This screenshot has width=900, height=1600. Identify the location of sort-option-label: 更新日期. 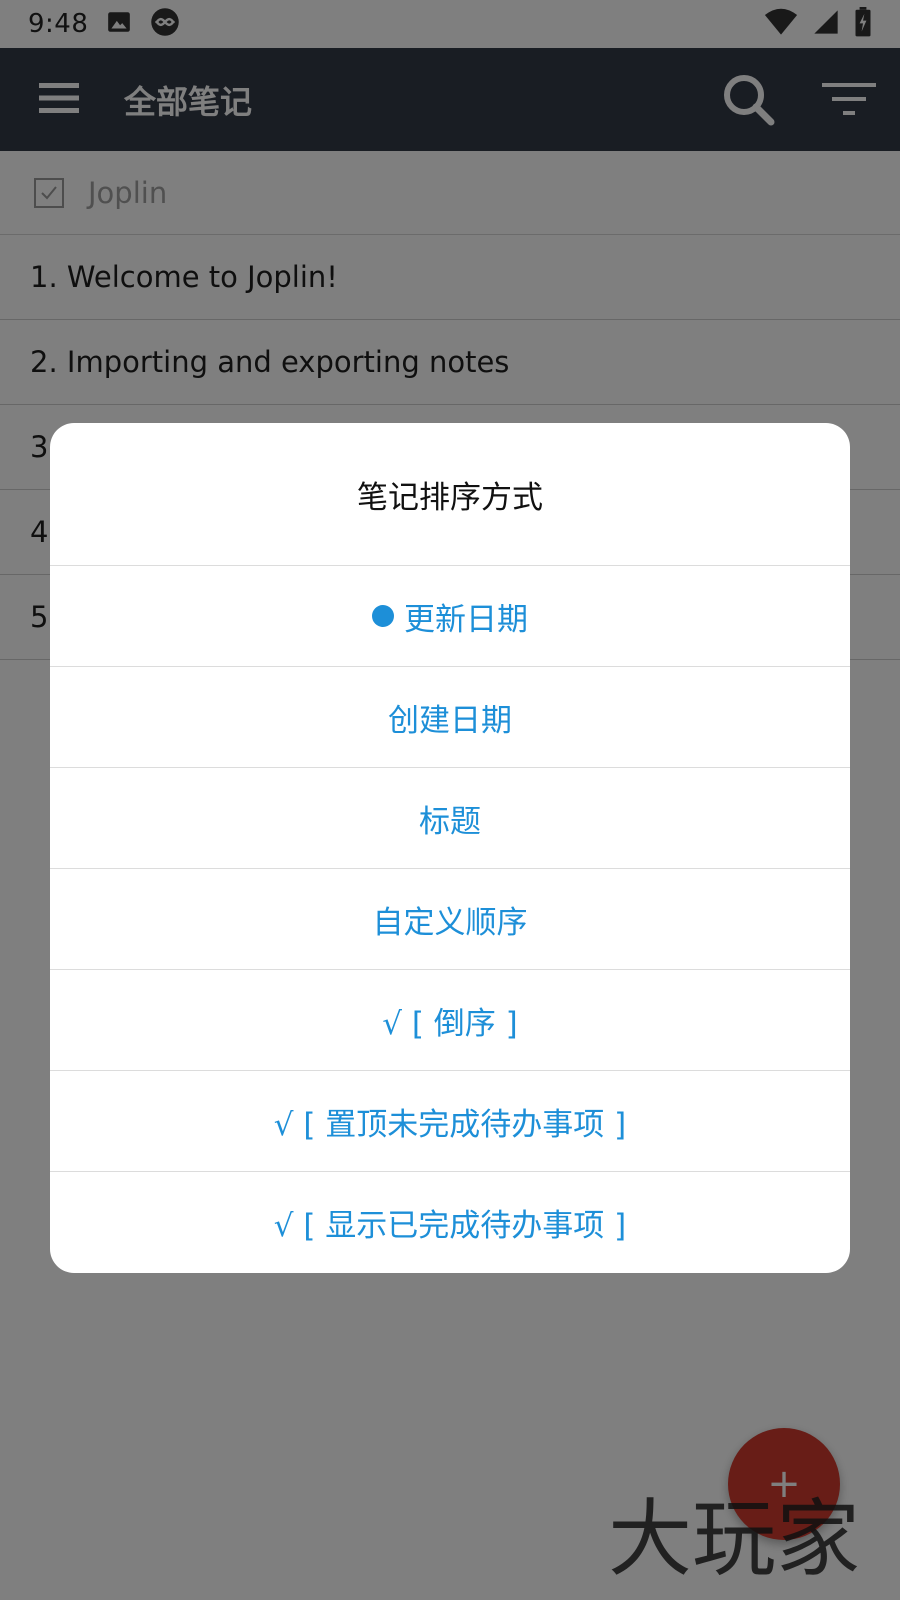
(466, 619).